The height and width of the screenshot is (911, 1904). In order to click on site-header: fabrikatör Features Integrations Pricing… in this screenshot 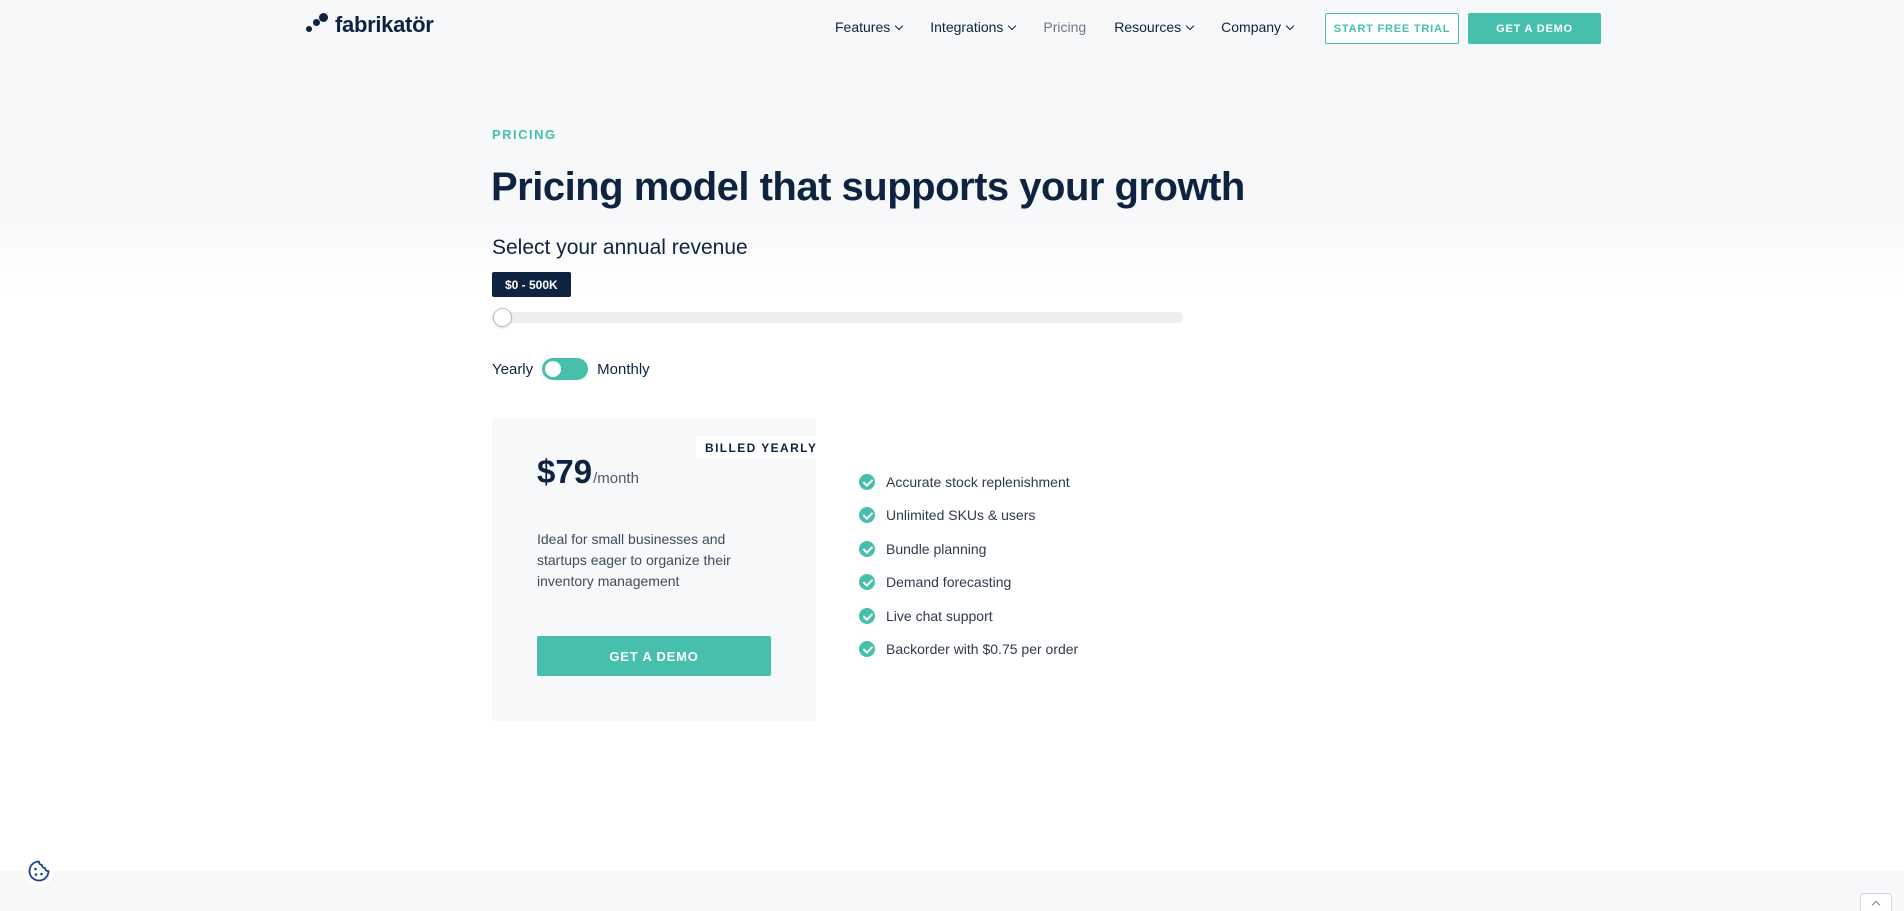, I will do `click(952, 28)`.